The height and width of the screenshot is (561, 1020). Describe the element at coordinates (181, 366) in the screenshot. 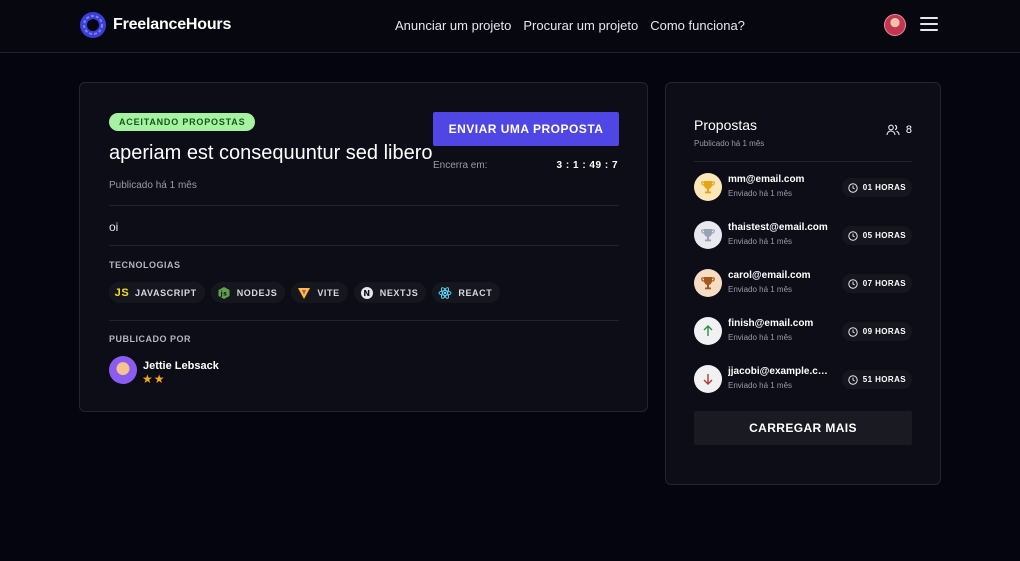

I see `author-name: Jettie Lebsack` at that location.